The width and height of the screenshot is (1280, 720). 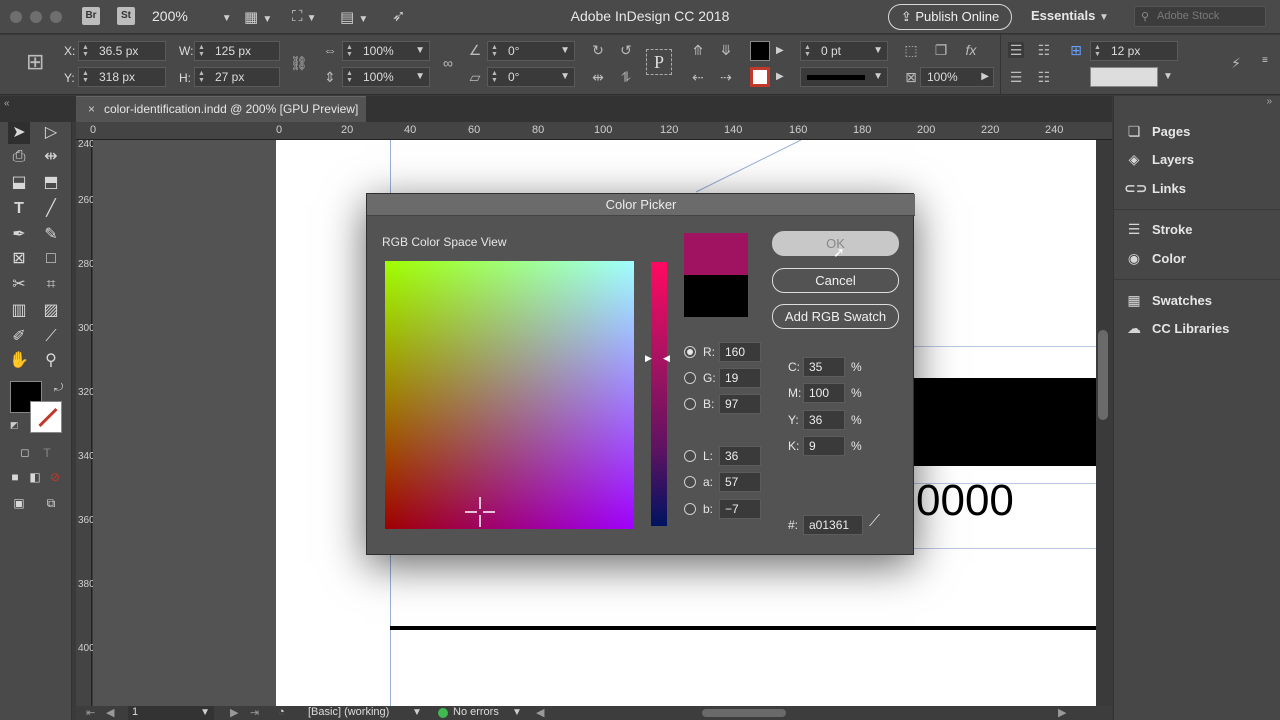 I want to click on radio-r, so click(x=690, y=352).